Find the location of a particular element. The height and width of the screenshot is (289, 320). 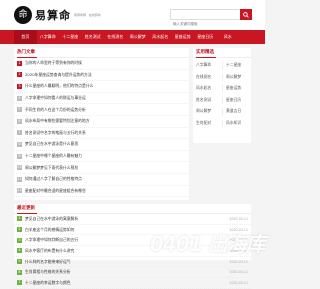

side-link: 风水起名 is located at coordinates (209, 89).